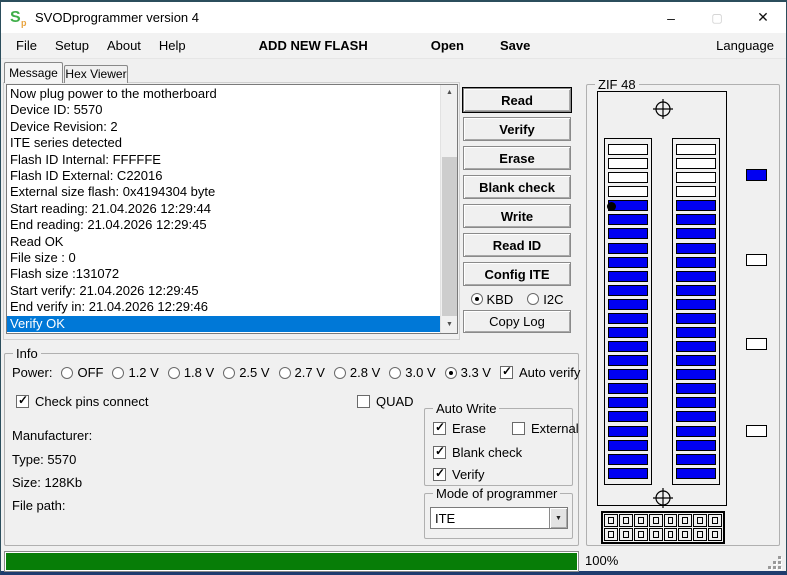  What do you see at coordinates (67, 372) in the screenshot?
I see `power-off-radio-icon` at bounding box center [67, 372].